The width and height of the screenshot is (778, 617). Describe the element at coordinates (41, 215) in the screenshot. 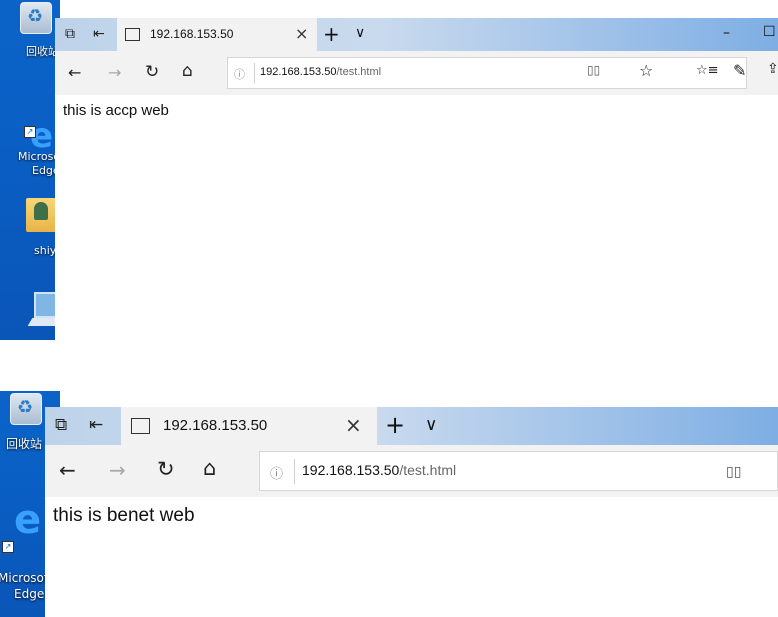

I see `user-folder-icon` at that location.